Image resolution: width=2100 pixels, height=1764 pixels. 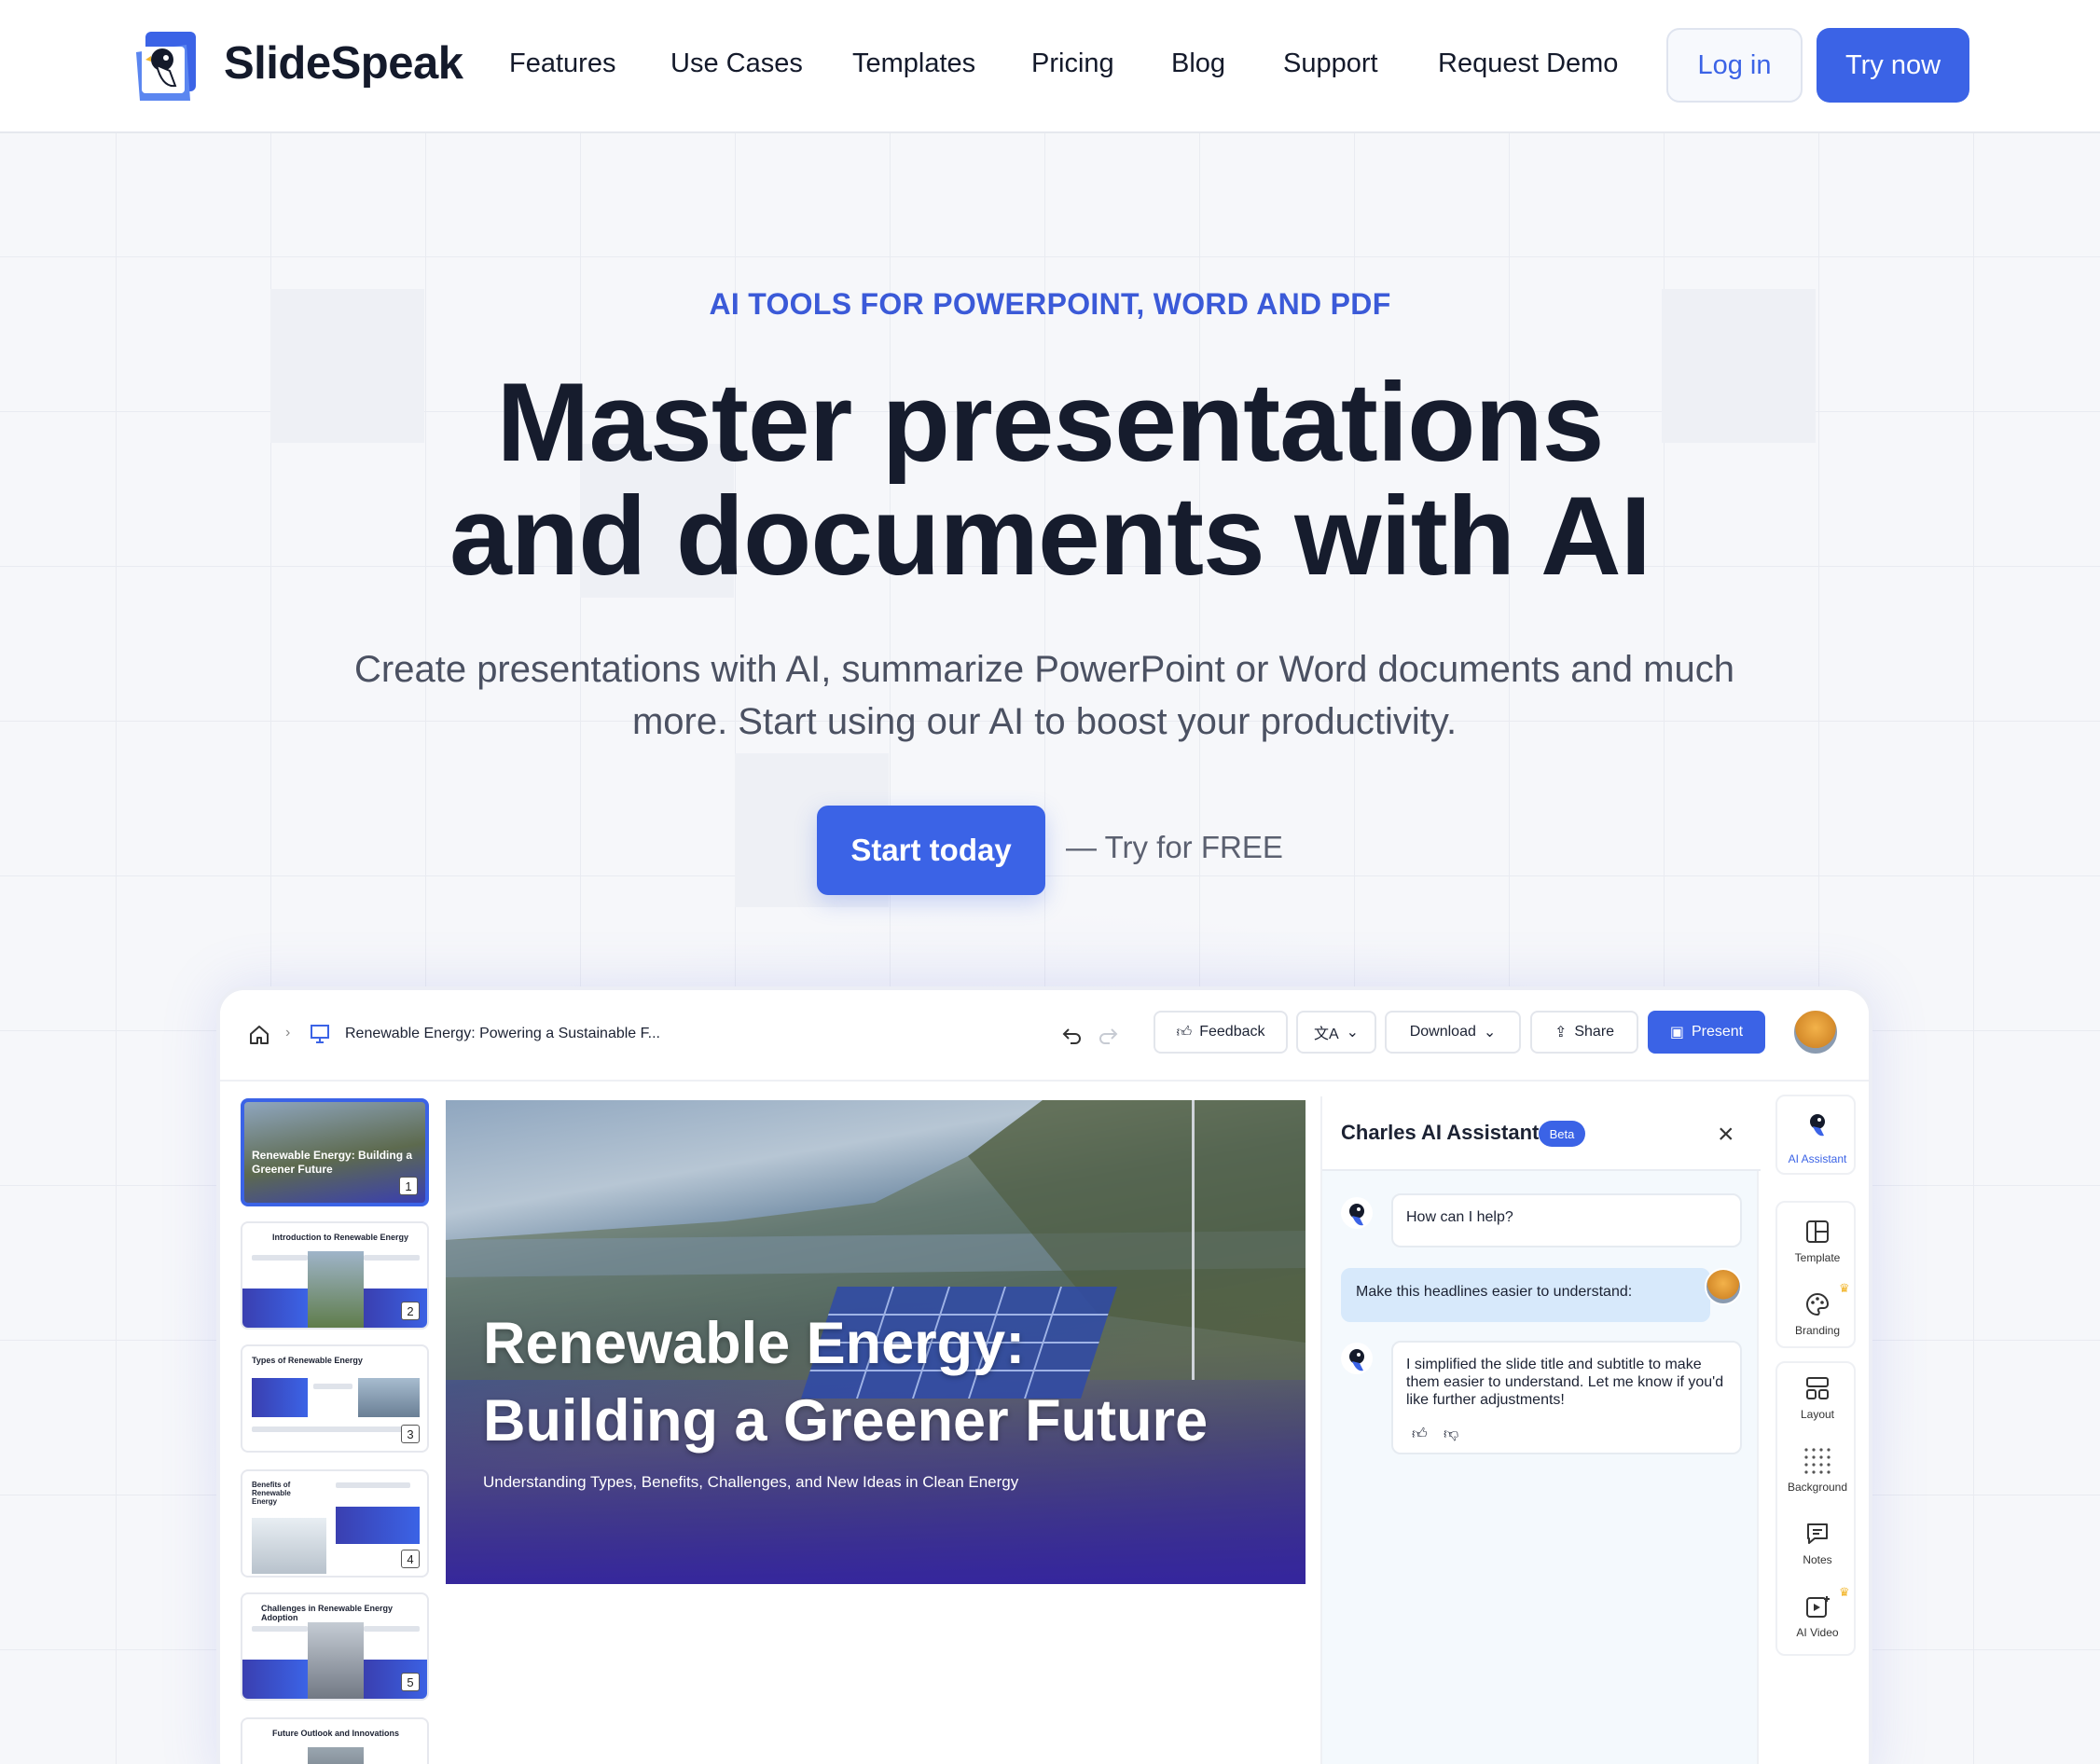 I want to click on brand-name: SlideSpeak, so click(x=343, y=63).